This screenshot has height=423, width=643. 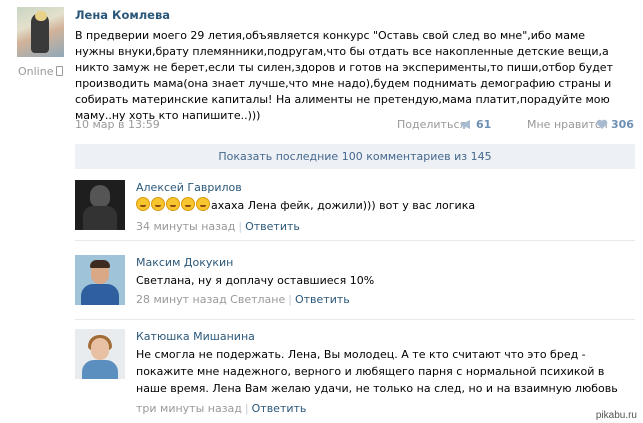 I want to click on mobile-phone-icon, so click(x=60, y=71).